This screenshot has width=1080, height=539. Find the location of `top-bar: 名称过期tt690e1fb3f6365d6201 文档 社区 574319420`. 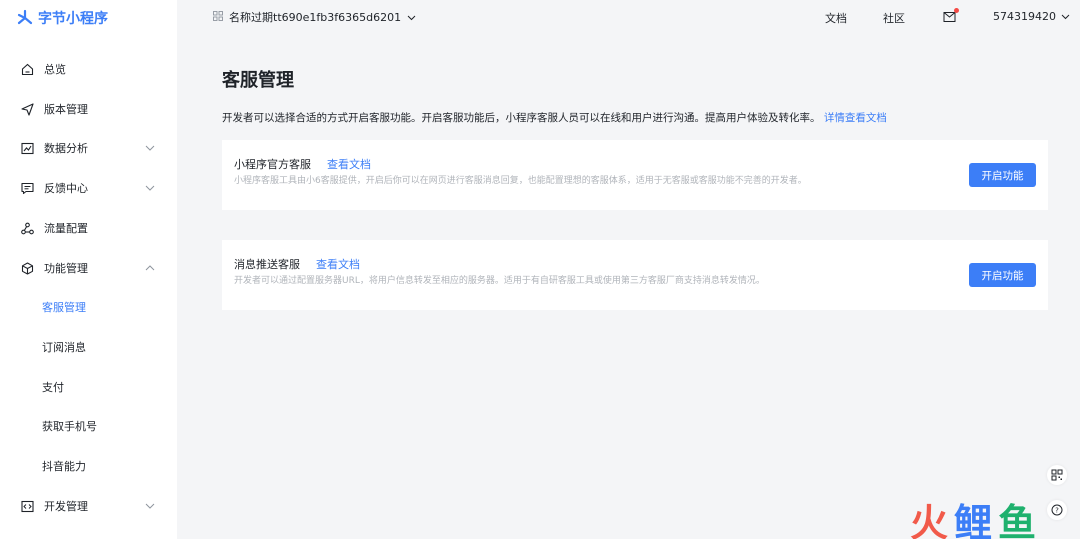

top-bar: 名称过期tt690e1fb3f6365d6201 文档 社区 574319420 is located at coordinates (628, 17).